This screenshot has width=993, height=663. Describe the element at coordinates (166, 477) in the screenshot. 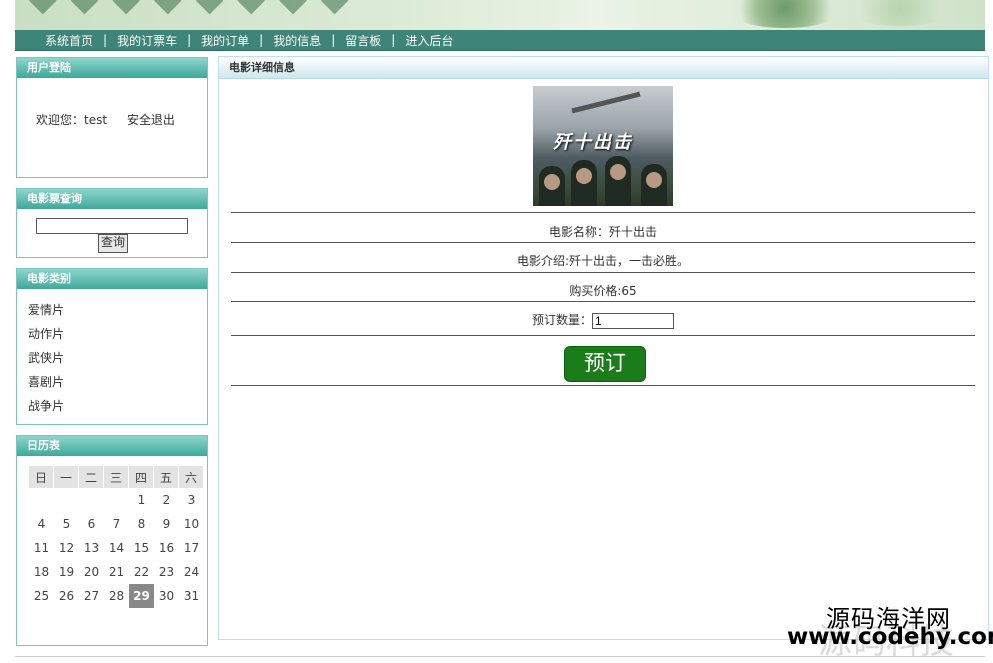

I see `calendar-weekday: 五` at that location.